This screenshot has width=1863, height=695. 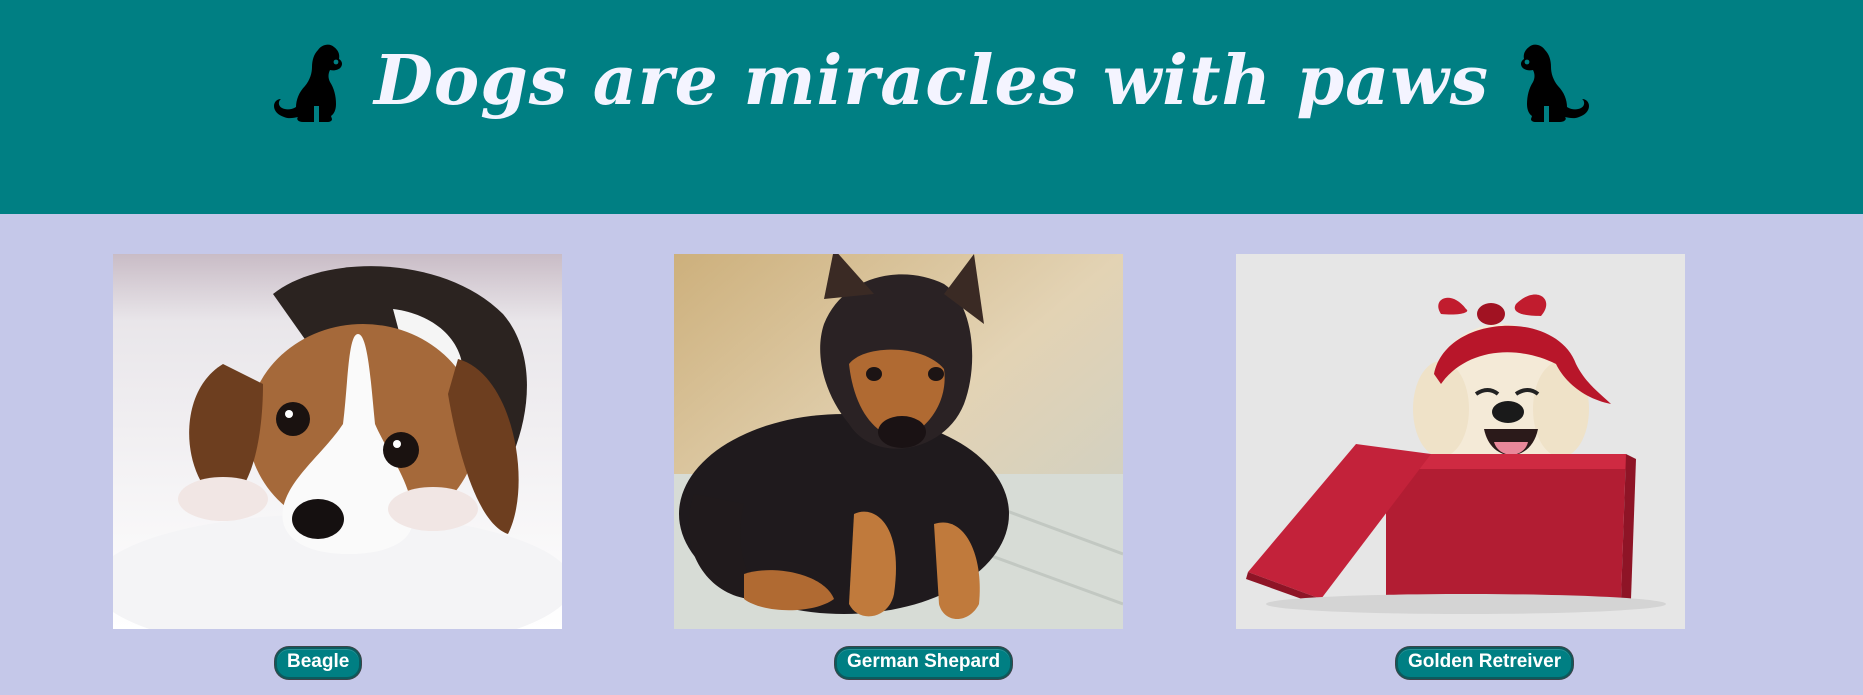 What do you see at coordinates (318, 663) in the screenshot?
I see `beagle-button: Beagle` at bounding box center [318, 663].